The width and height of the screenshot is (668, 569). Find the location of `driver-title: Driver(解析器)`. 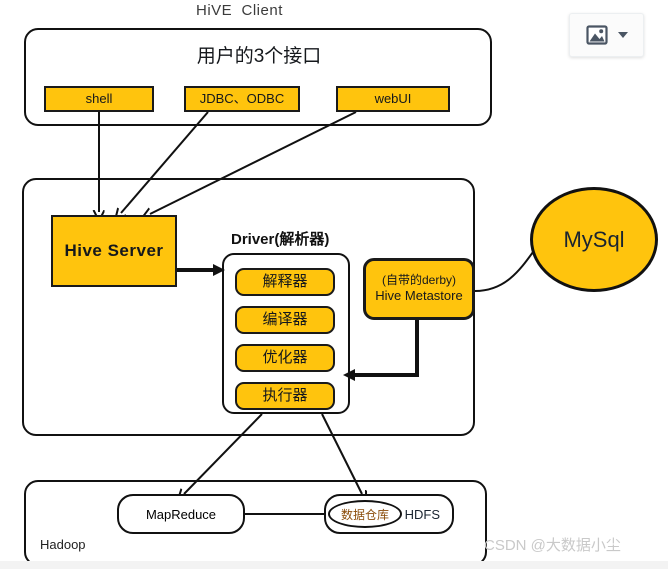

driver-title: Driver(解析器) is located at coordinates (280, 239).